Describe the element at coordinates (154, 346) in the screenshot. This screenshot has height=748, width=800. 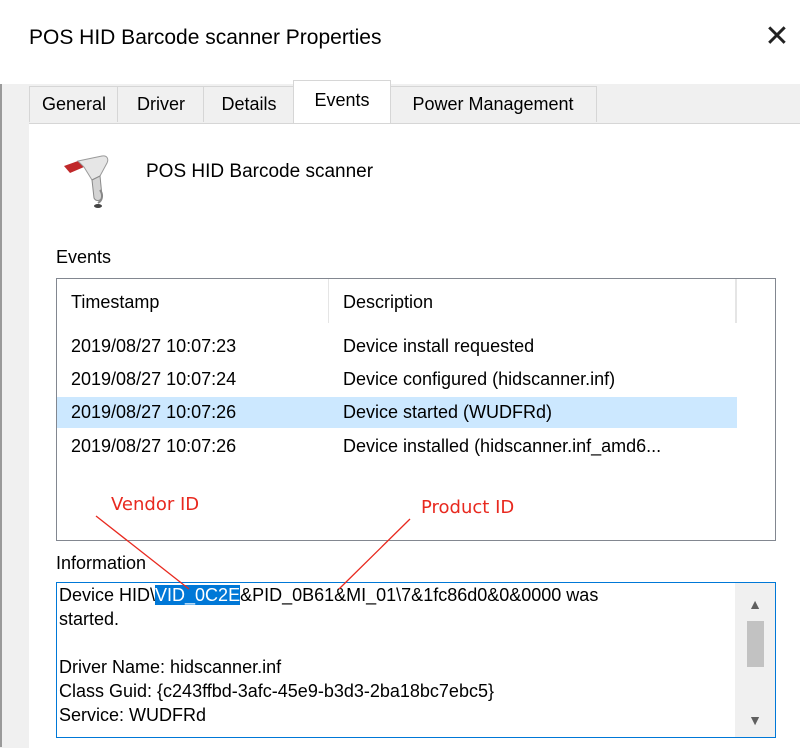
I see `timestamp-cell: 2019/08/27 10:07:23` at that location.